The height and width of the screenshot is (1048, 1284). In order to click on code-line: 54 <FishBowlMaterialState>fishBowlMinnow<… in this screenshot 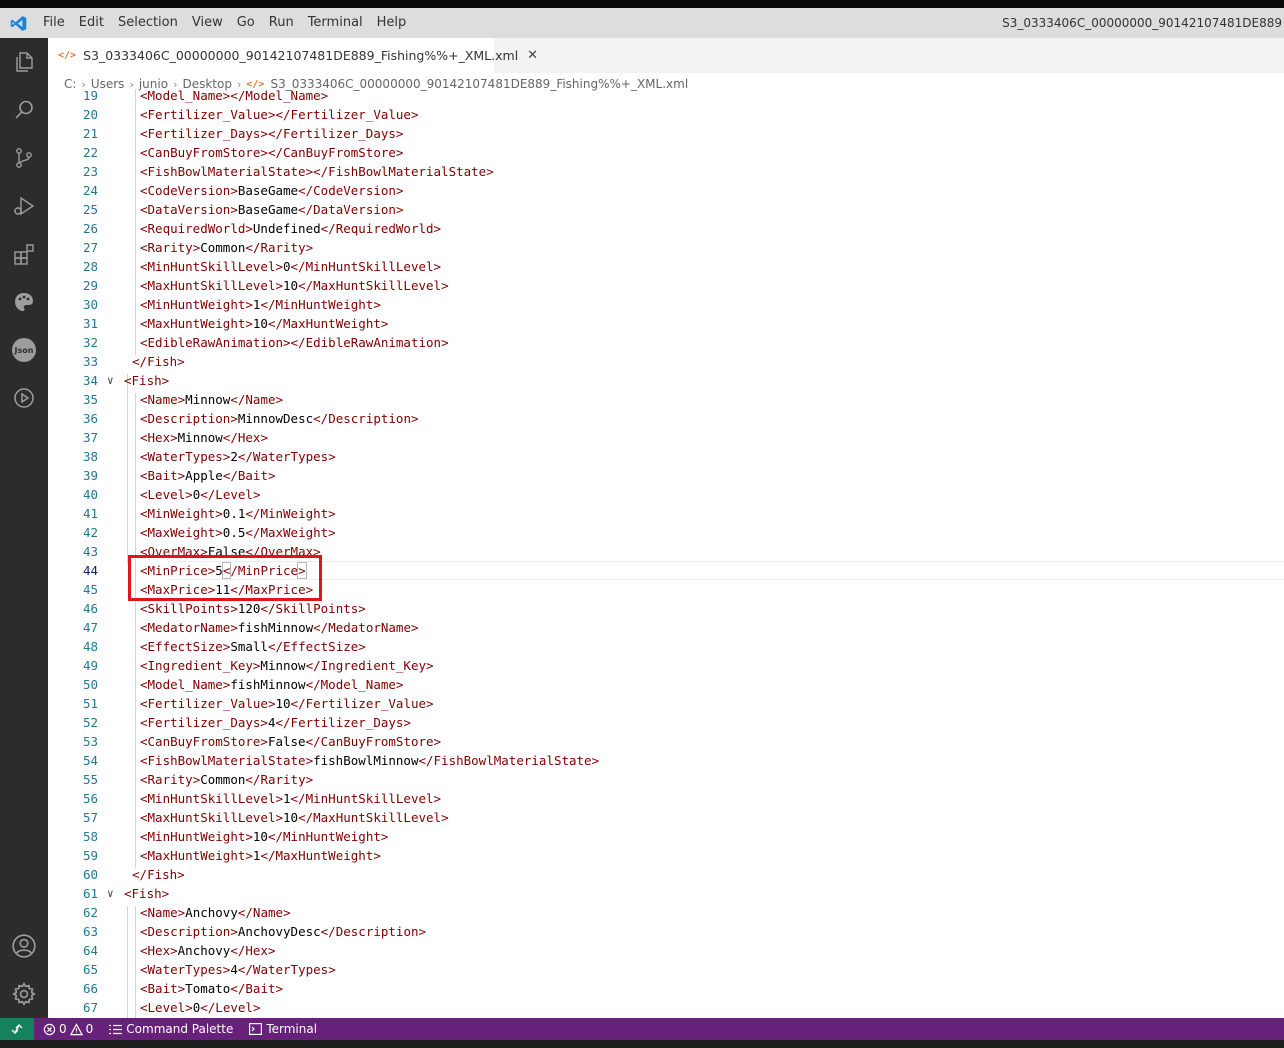, I will do `click(666, 760)`.